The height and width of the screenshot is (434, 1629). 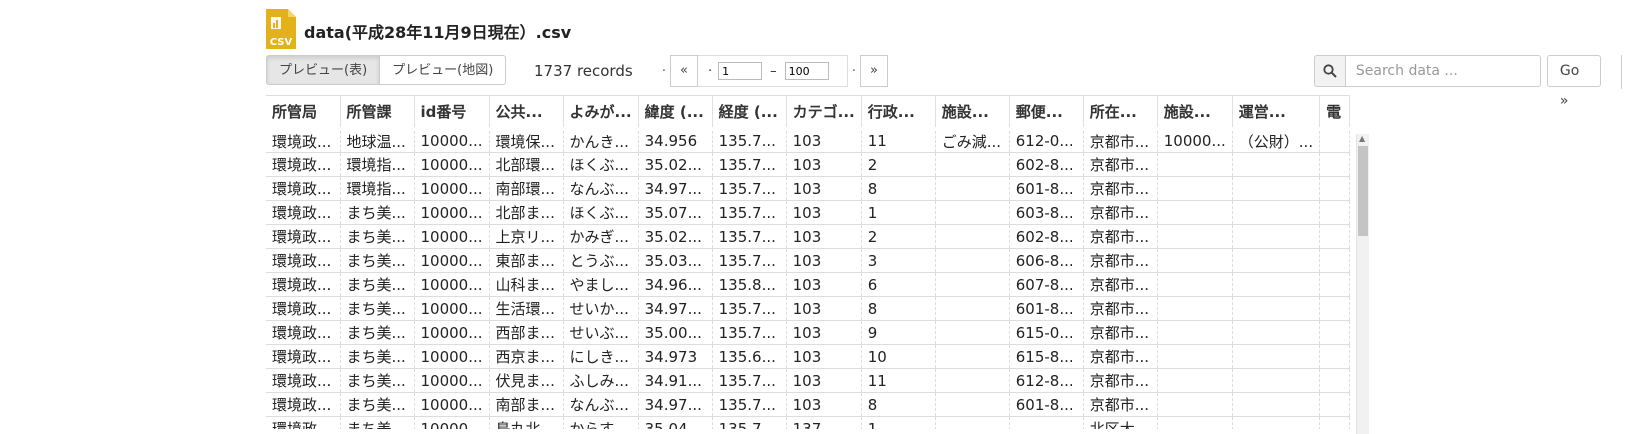 What do you see at coordinates (1443, 71) in the screenshot?
I see `search-input` at bounding box center [1443, 71].